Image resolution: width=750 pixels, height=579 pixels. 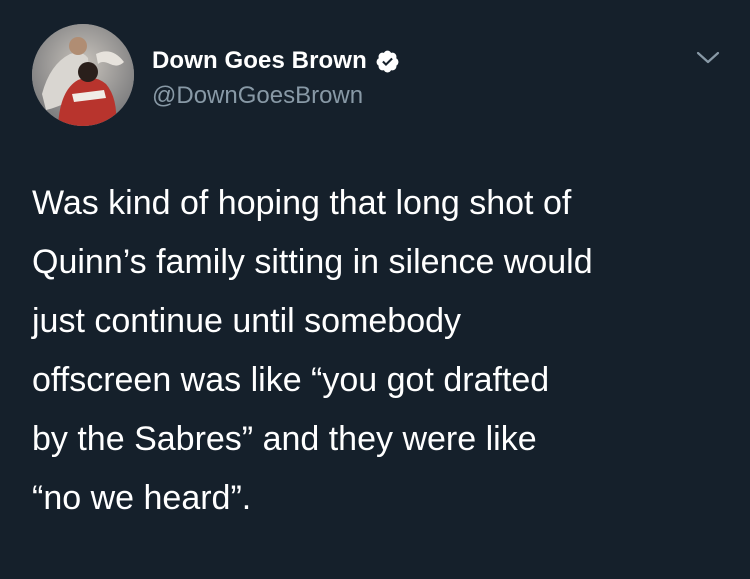 What do you see at coordinates (259, 61) in the screenshot?
I see `author-display-name: Down Goes Brown` at bounding box center [259, 61].